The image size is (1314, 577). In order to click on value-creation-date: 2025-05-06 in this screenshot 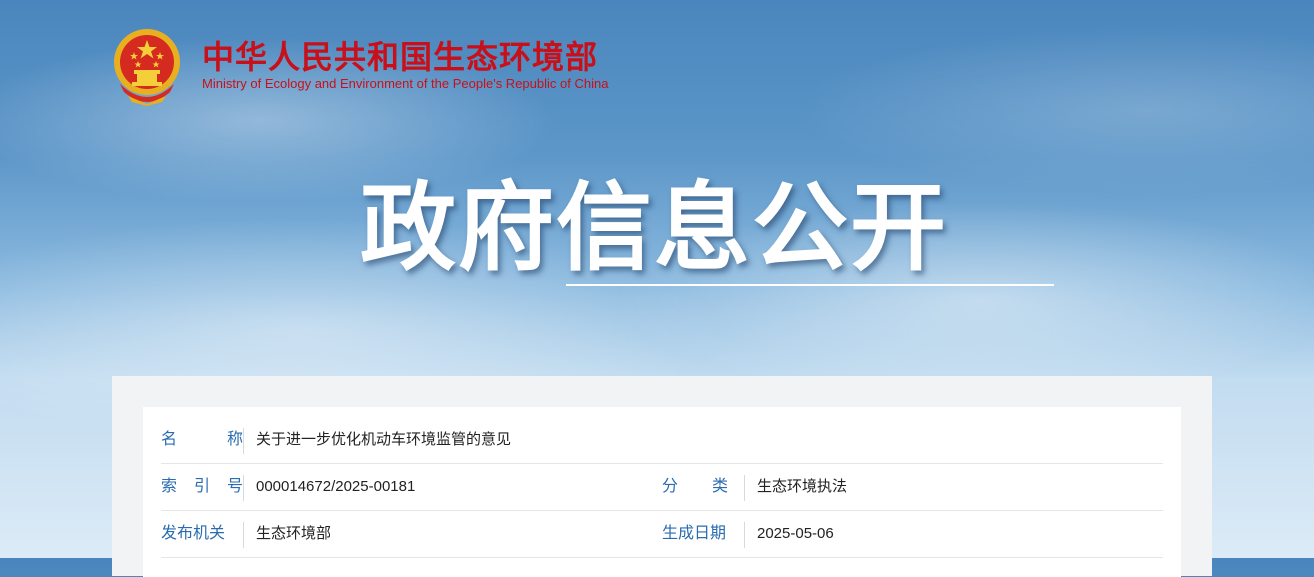, I will do `click(795, 533)`.